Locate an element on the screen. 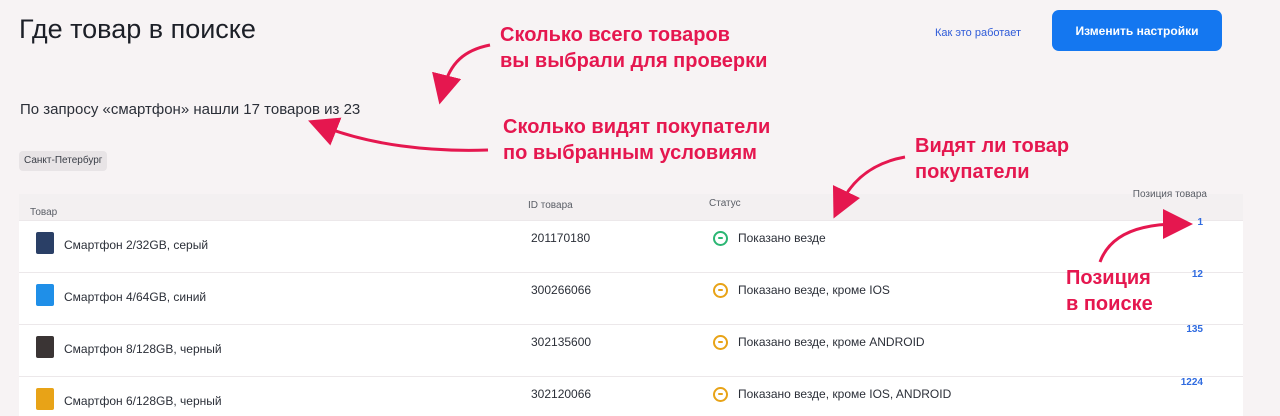 The height and width of the screenshot is (416, 1280). column-header-id: ID товара is located at coordinates (550, 205).